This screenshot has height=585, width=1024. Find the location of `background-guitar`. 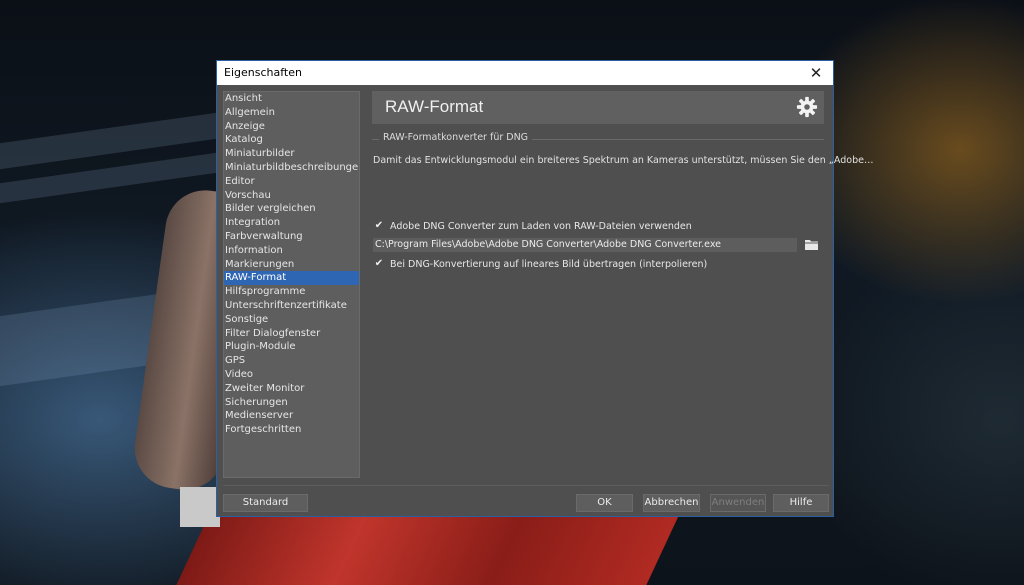

background-guitar is located at coordinates (430, 545).